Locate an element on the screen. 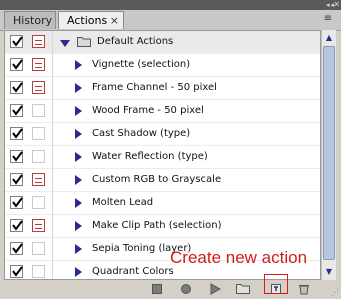  new-set-icon is located at coordinates (243, 289).